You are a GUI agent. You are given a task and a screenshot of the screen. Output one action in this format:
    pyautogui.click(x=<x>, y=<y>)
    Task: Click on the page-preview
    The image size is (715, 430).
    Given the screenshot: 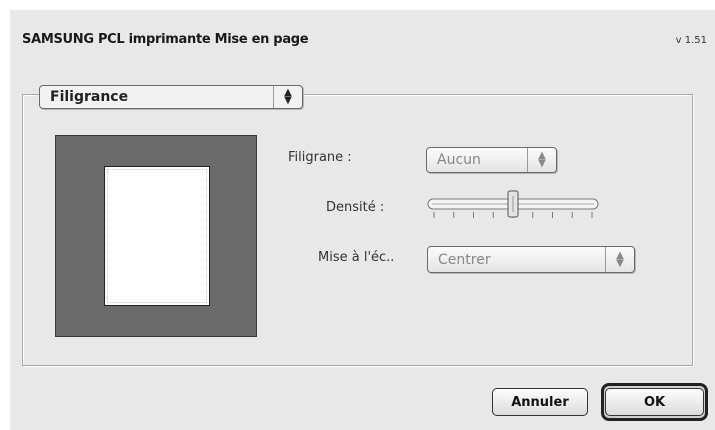 What is the action you would take?
    pyautogui.click(x=156, y=236)
    